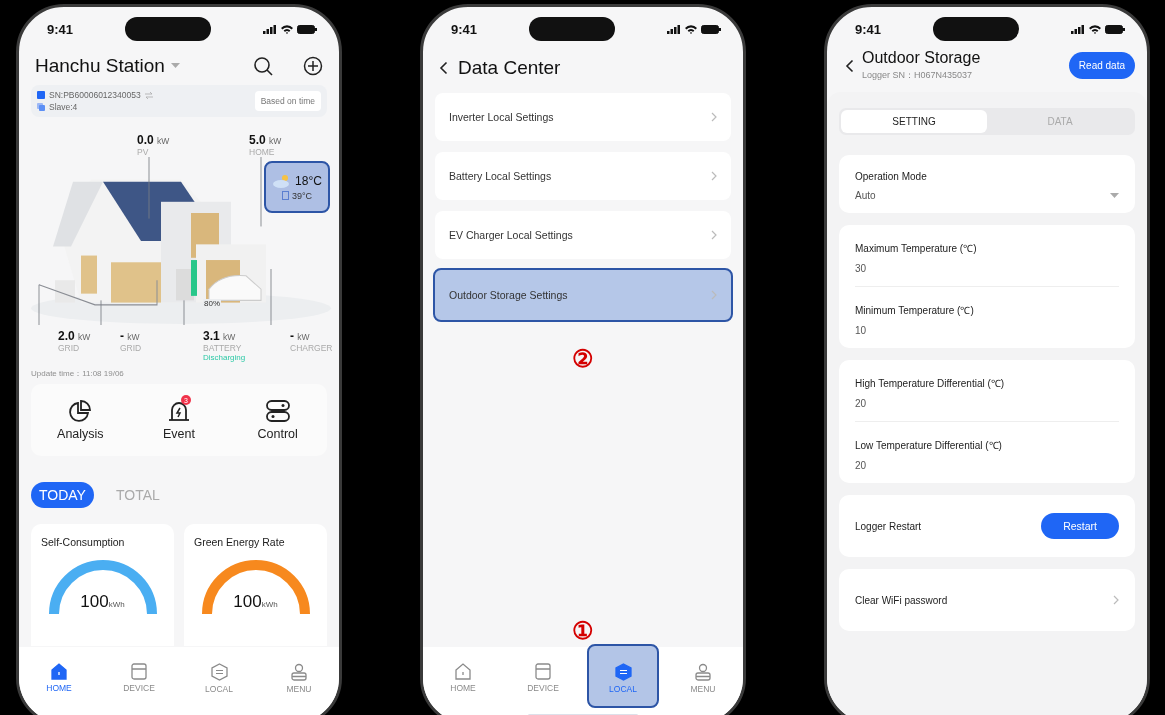  I want to click on dropdown-value: Auto, so click(865, 195).